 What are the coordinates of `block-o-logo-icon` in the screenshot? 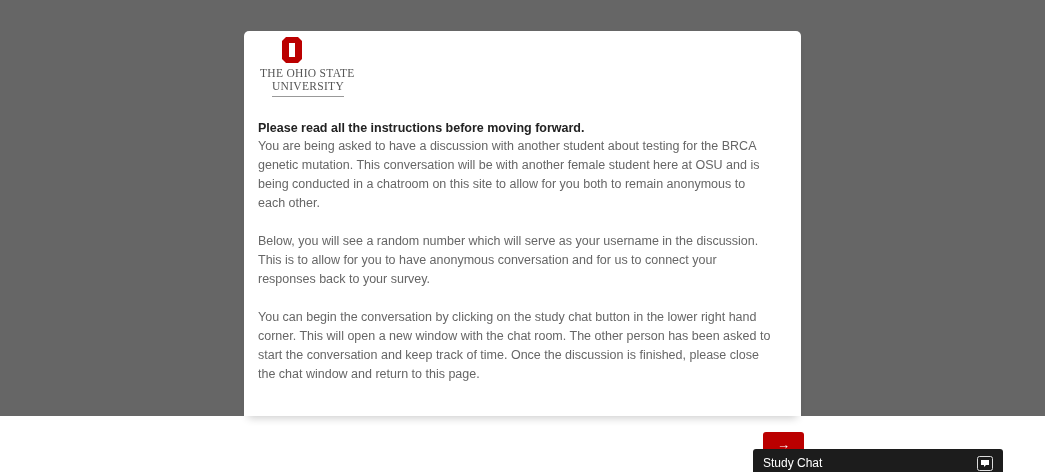 It's located at (292, 50).